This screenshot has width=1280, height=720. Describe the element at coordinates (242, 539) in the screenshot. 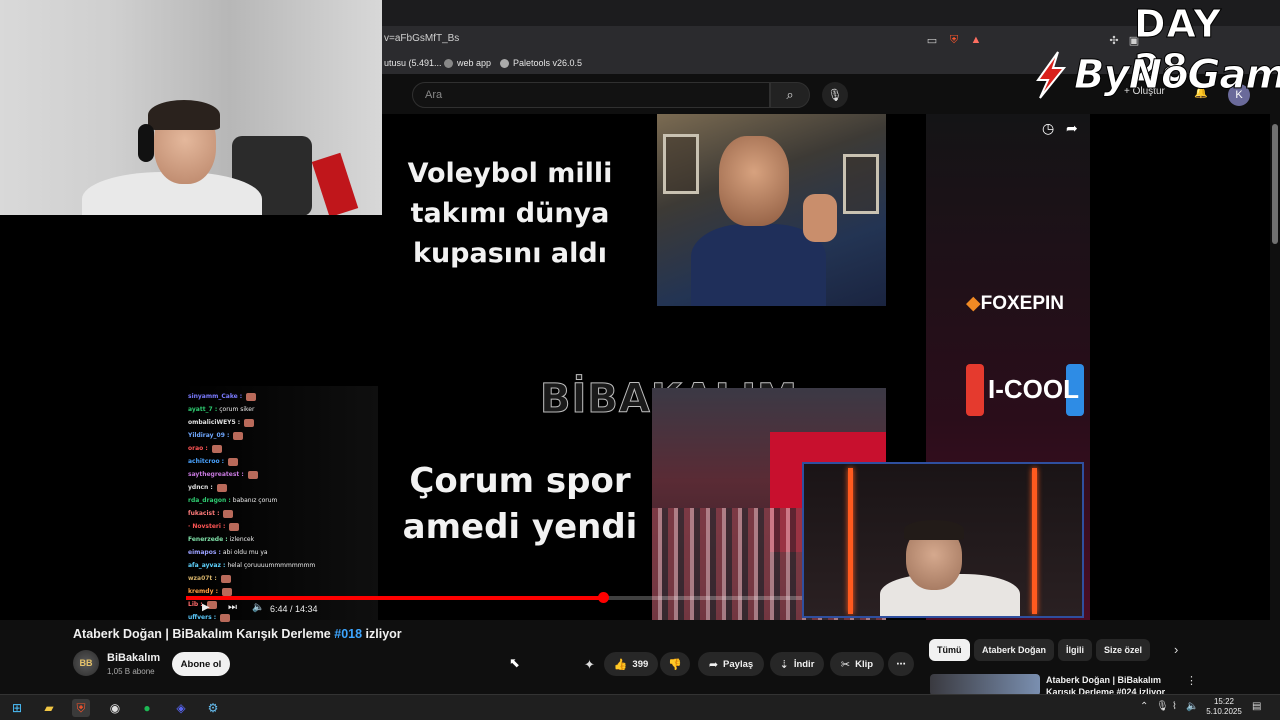

I see `chat-text: izlencek` at that location.